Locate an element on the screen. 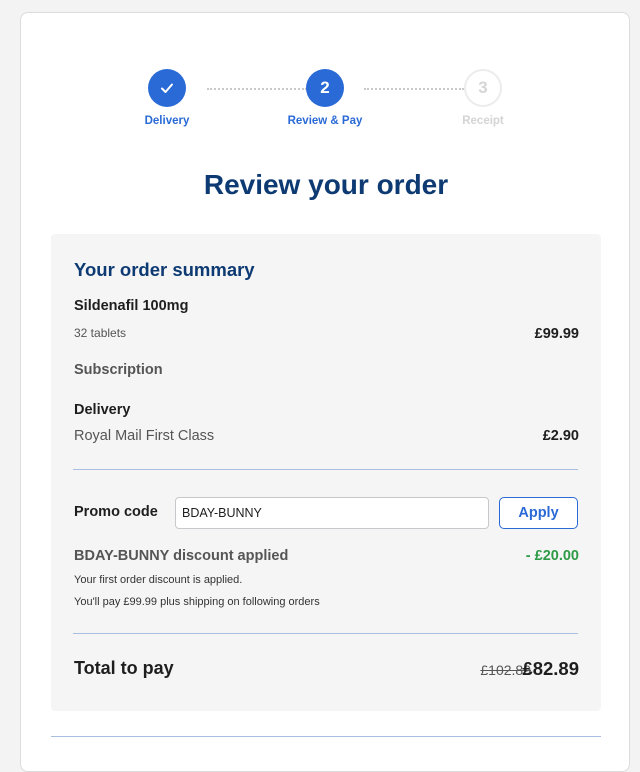  step-receipt: 3 Receipt is located at coordinates (483, 98).